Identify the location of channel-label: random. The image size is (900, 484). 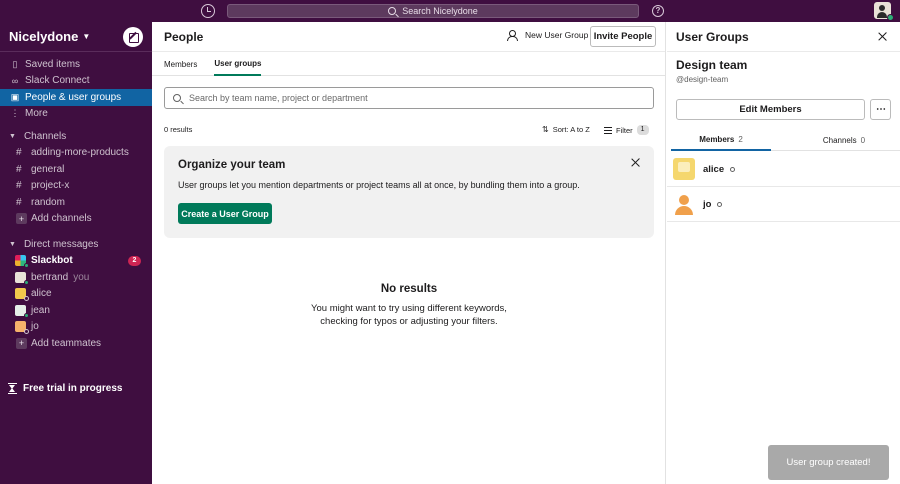
(48, 202).